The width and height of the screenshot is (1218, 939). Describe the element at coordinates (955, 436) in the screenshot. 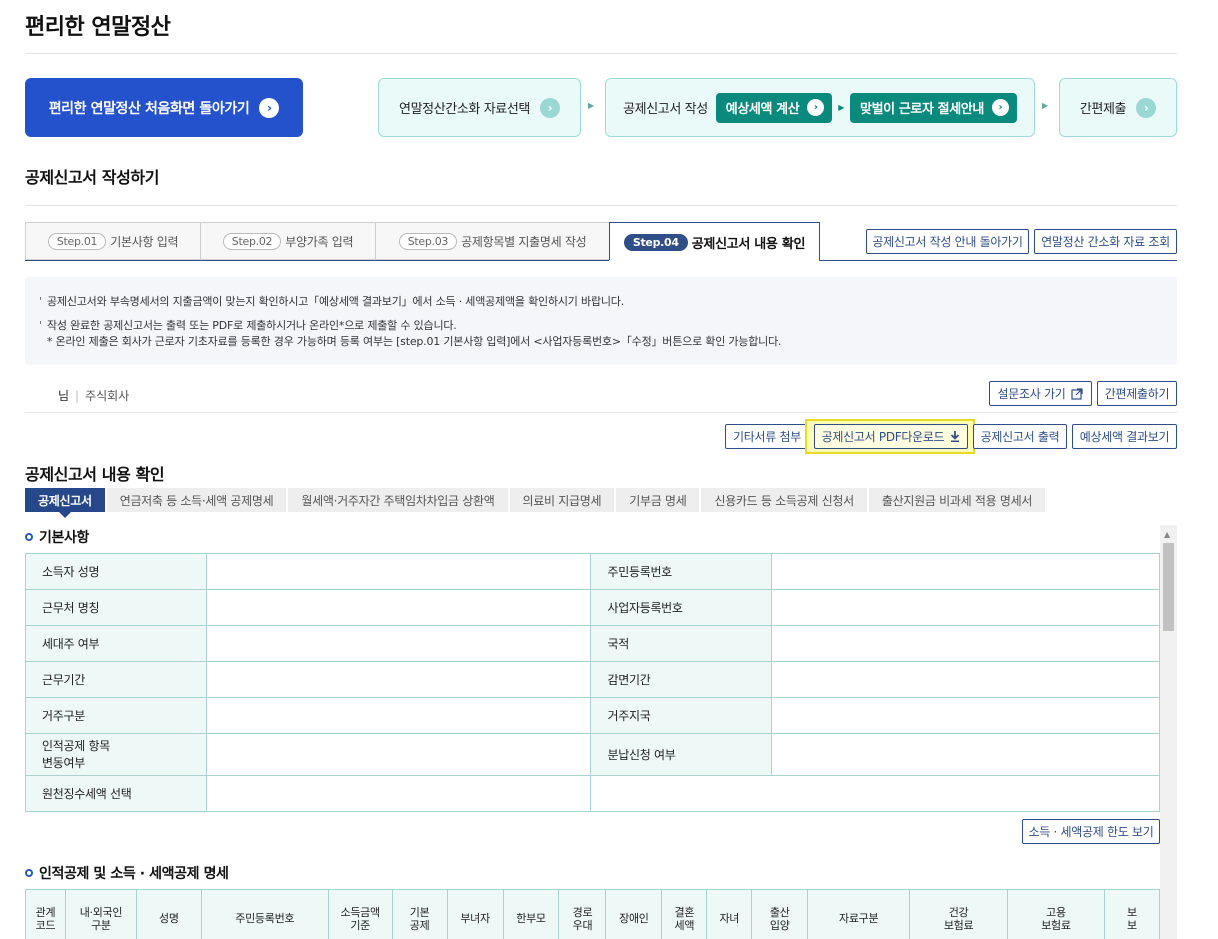

I see `download-icon` at that location.